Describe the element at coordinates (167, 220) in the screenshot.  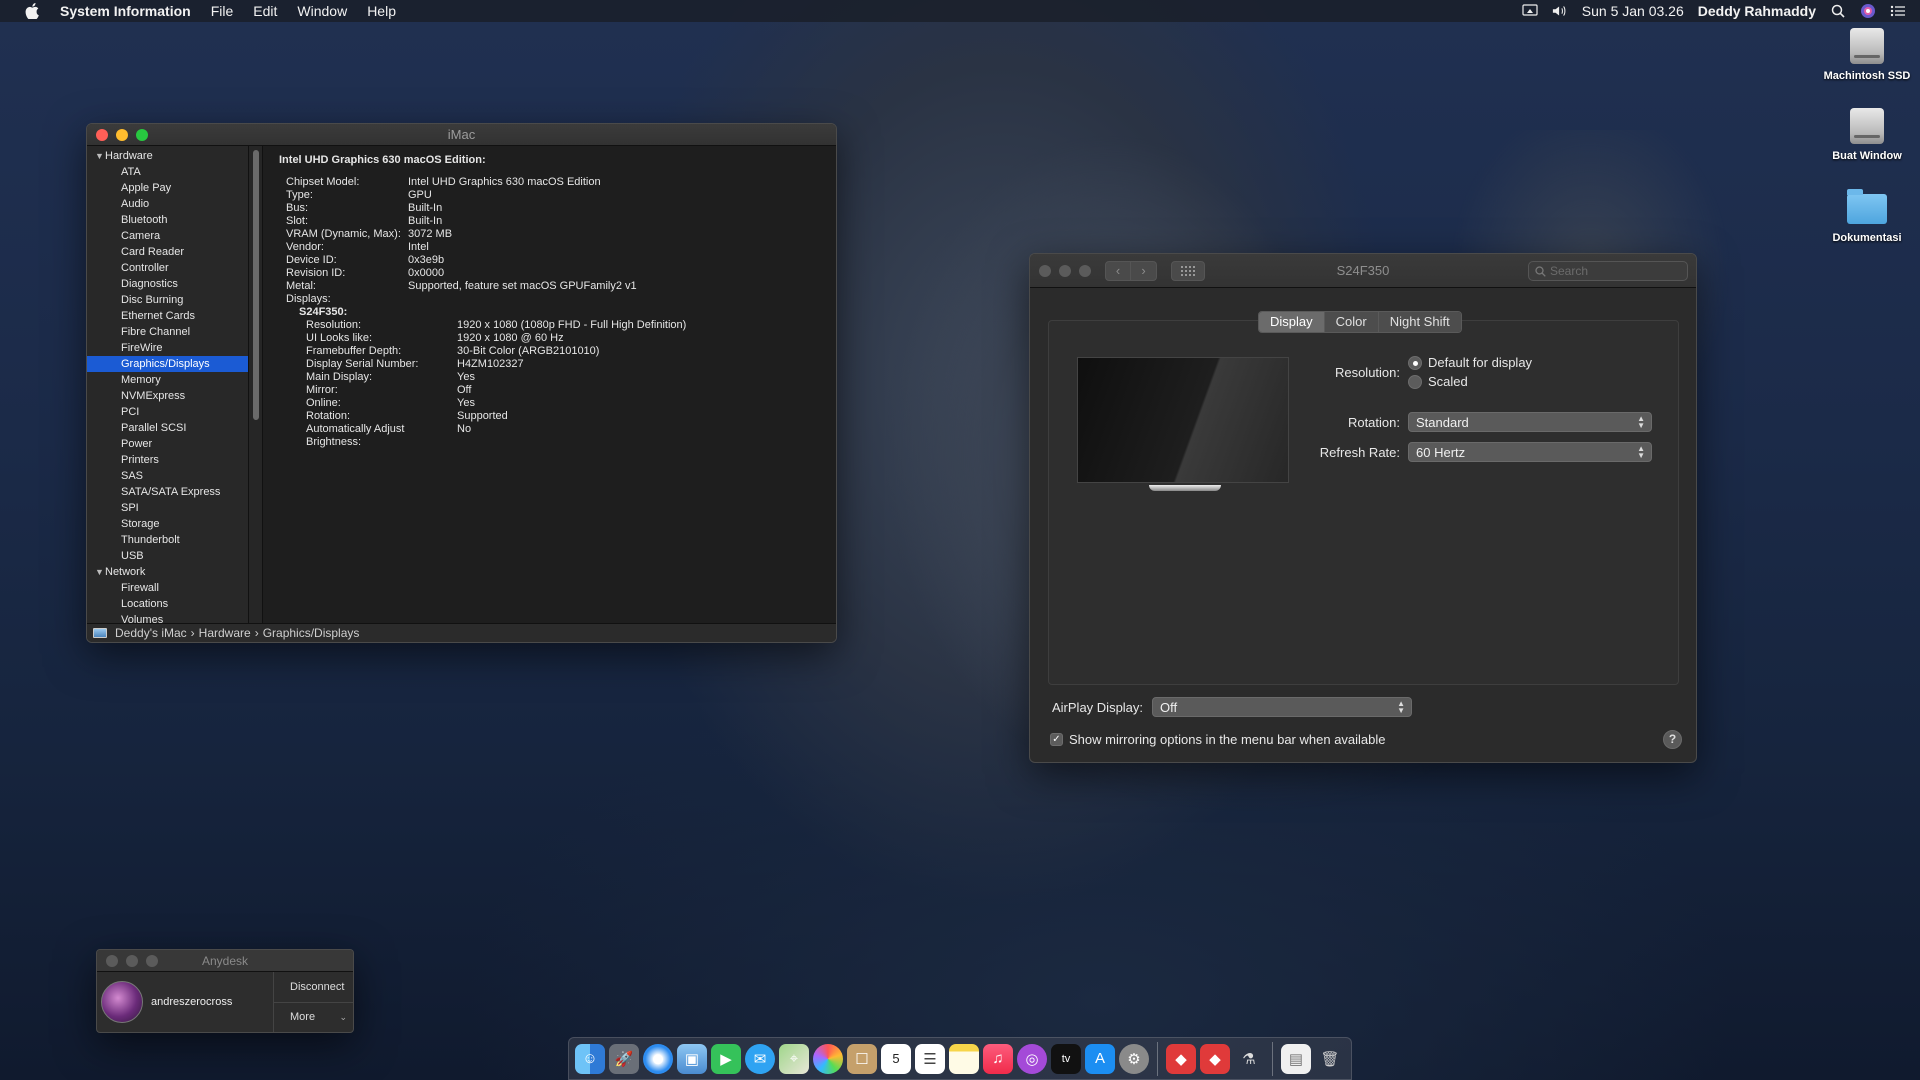
I see `sidebar-item-bluetooth: Bluetooth` at that location.